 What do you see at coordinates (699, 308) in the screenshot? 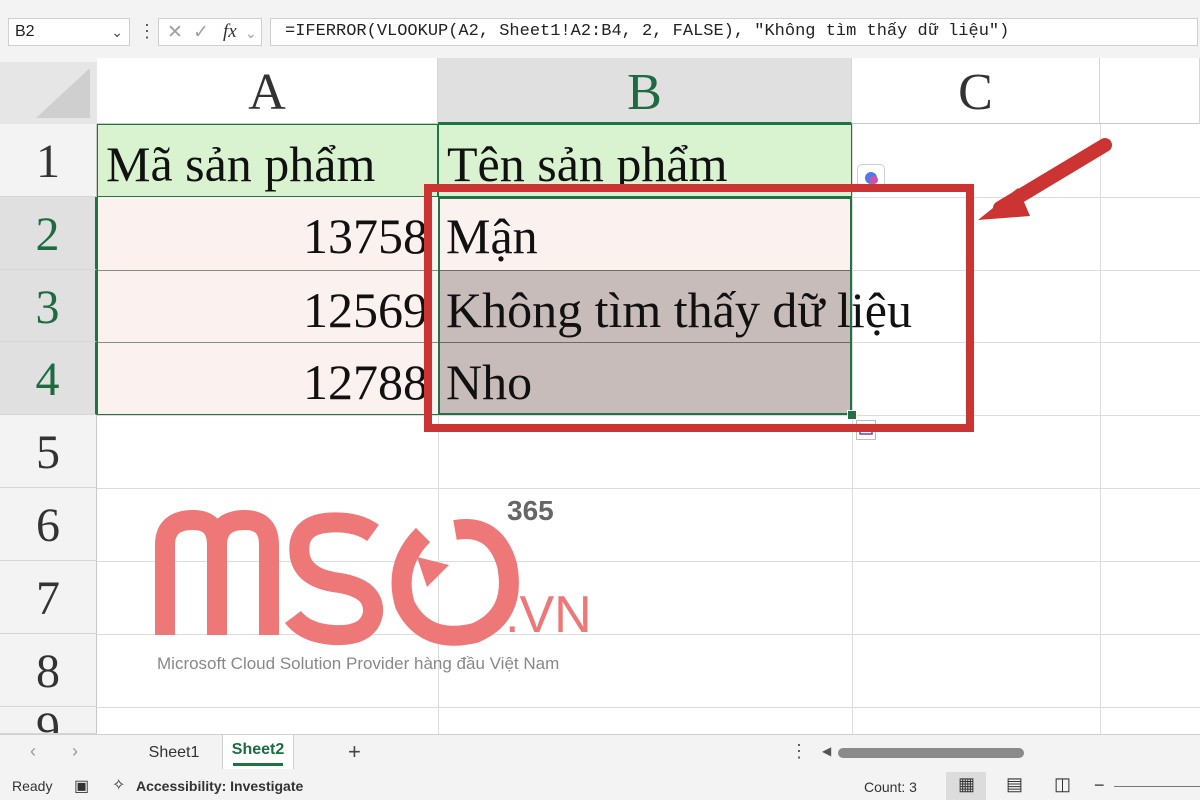
I see `annotation-highlight-box` at bounding box center [699, 308].